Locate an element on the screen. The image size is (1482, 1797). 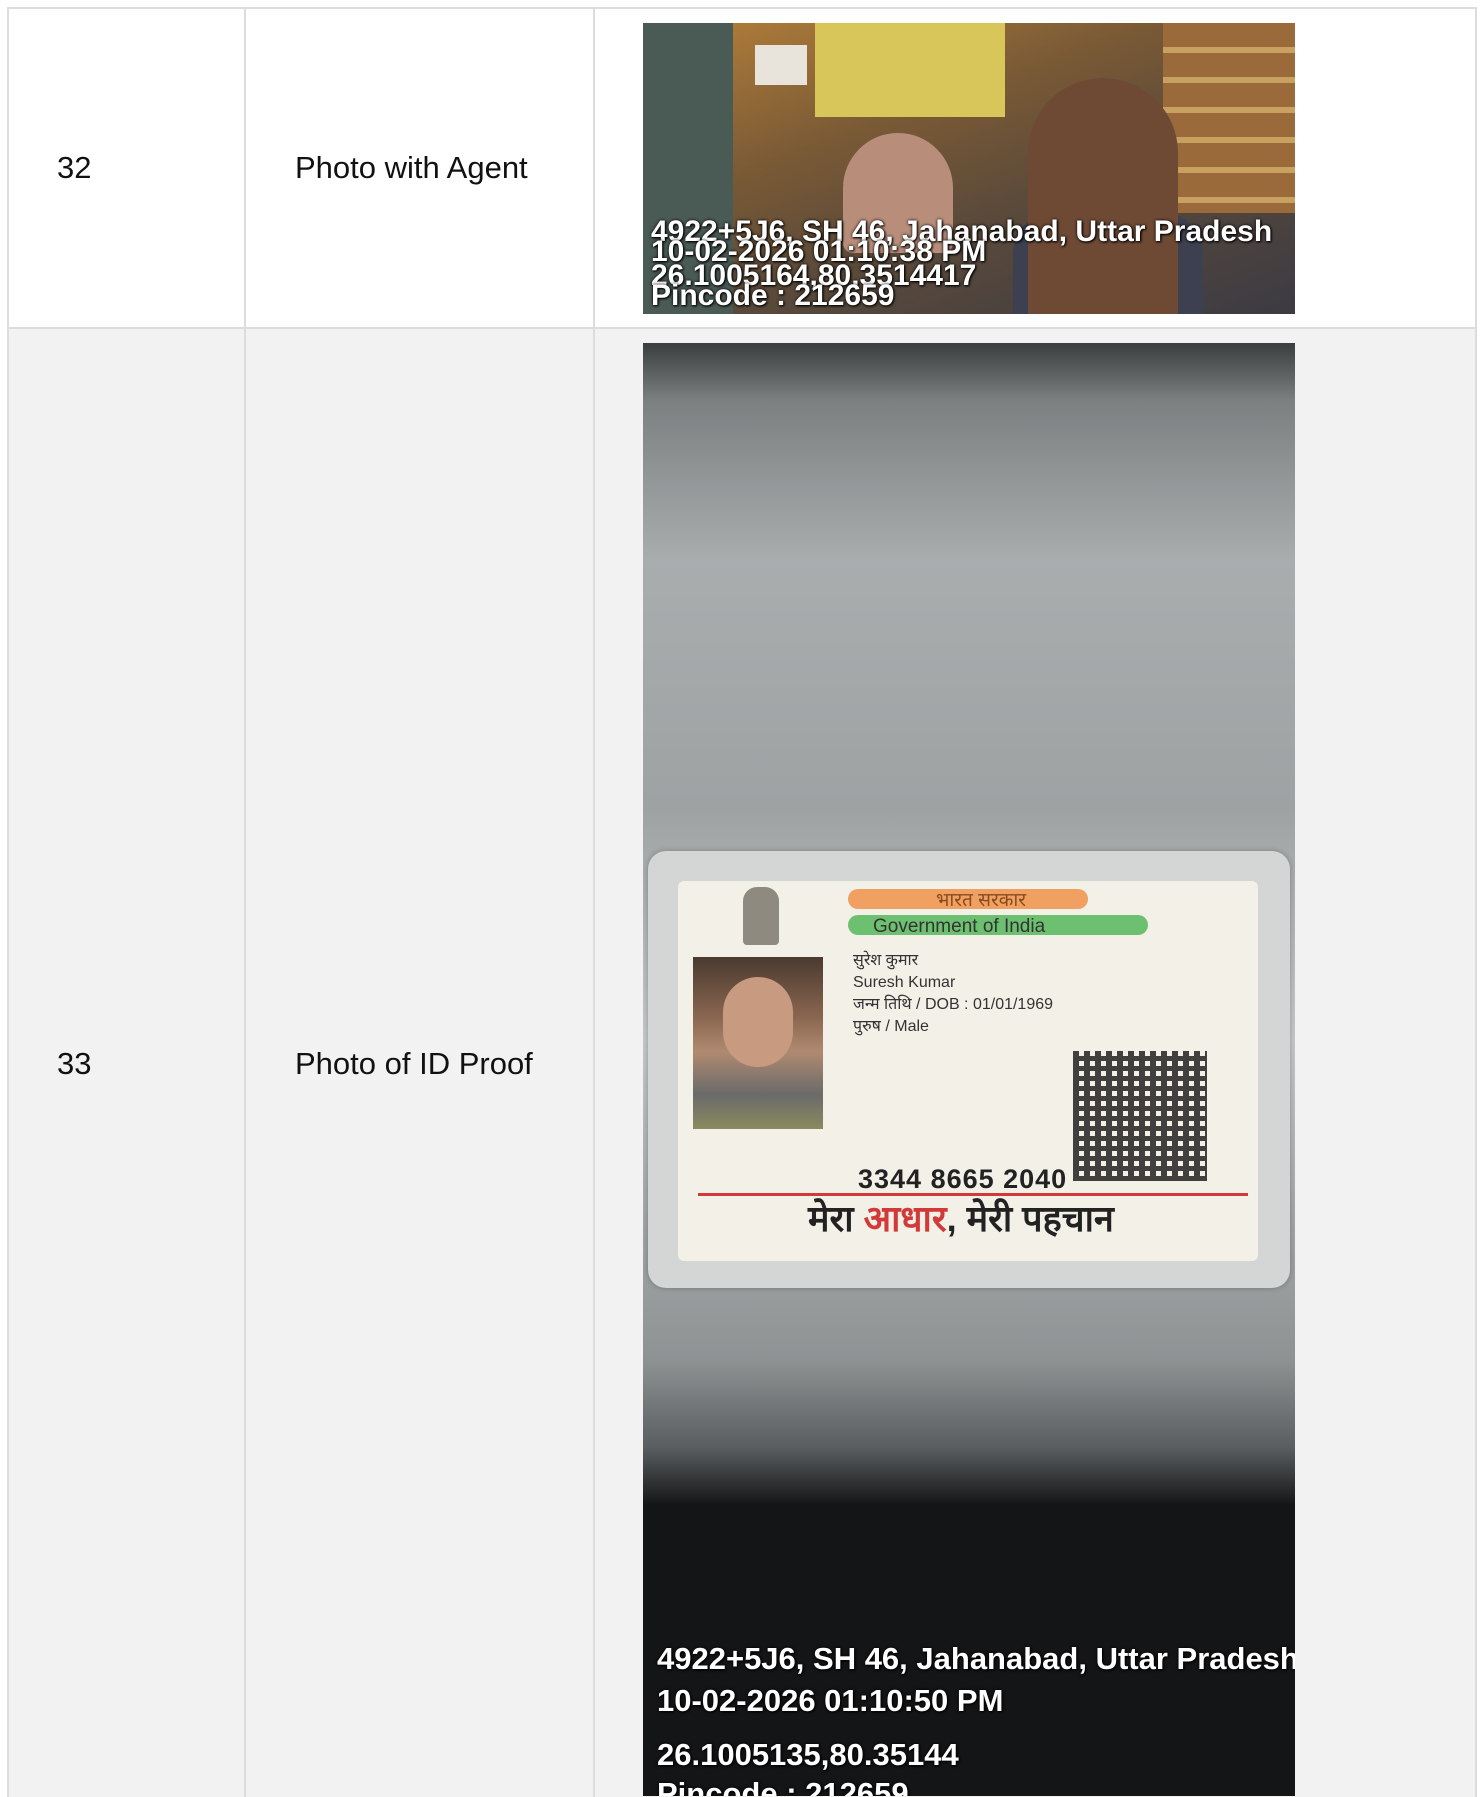
card-header: Government of India is located at coordinates (959, 926).